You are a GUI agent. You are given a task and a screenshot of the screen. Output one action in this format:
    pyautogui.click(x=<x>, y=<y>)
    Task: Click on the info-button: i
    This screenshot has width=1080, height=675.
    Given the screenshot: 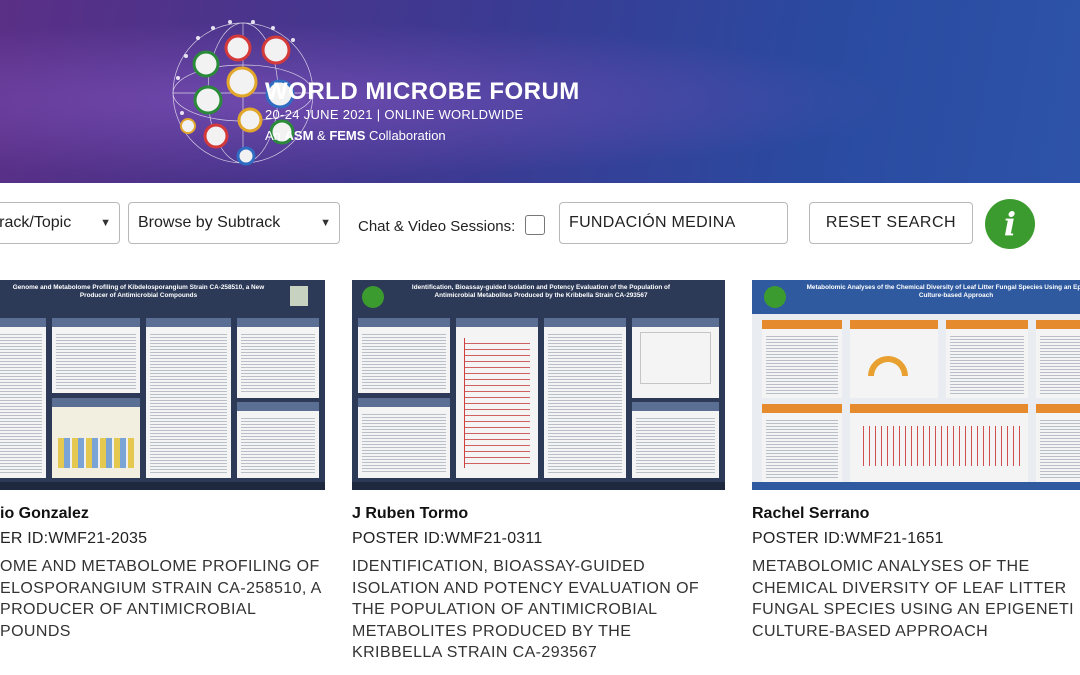 What is the action you would take?
    pyautogui.click(x=1010, y=224)
    